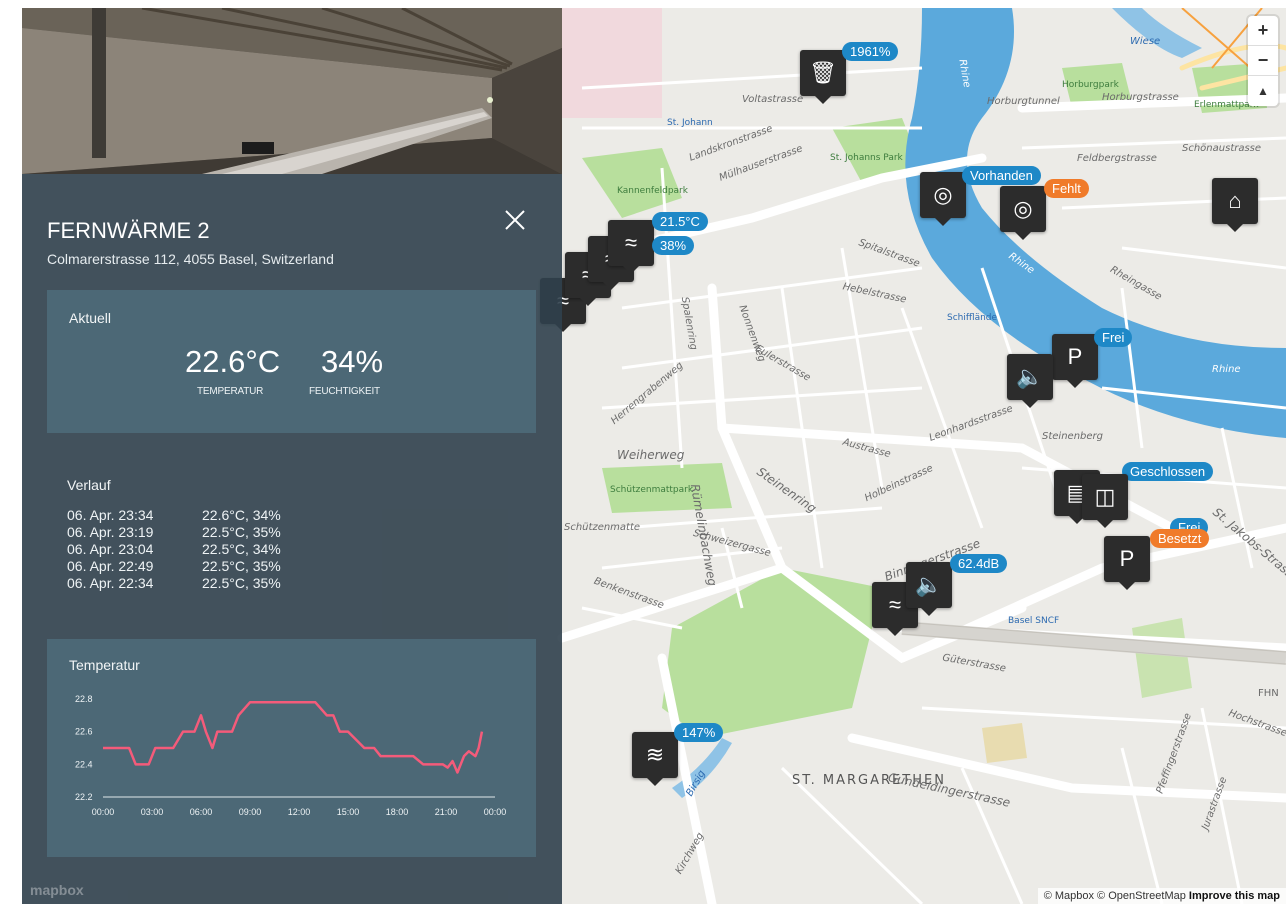 The height and width of the screenshot is (904, 1286). I want to click on zoom-out-button: −, so click(1263, 61).